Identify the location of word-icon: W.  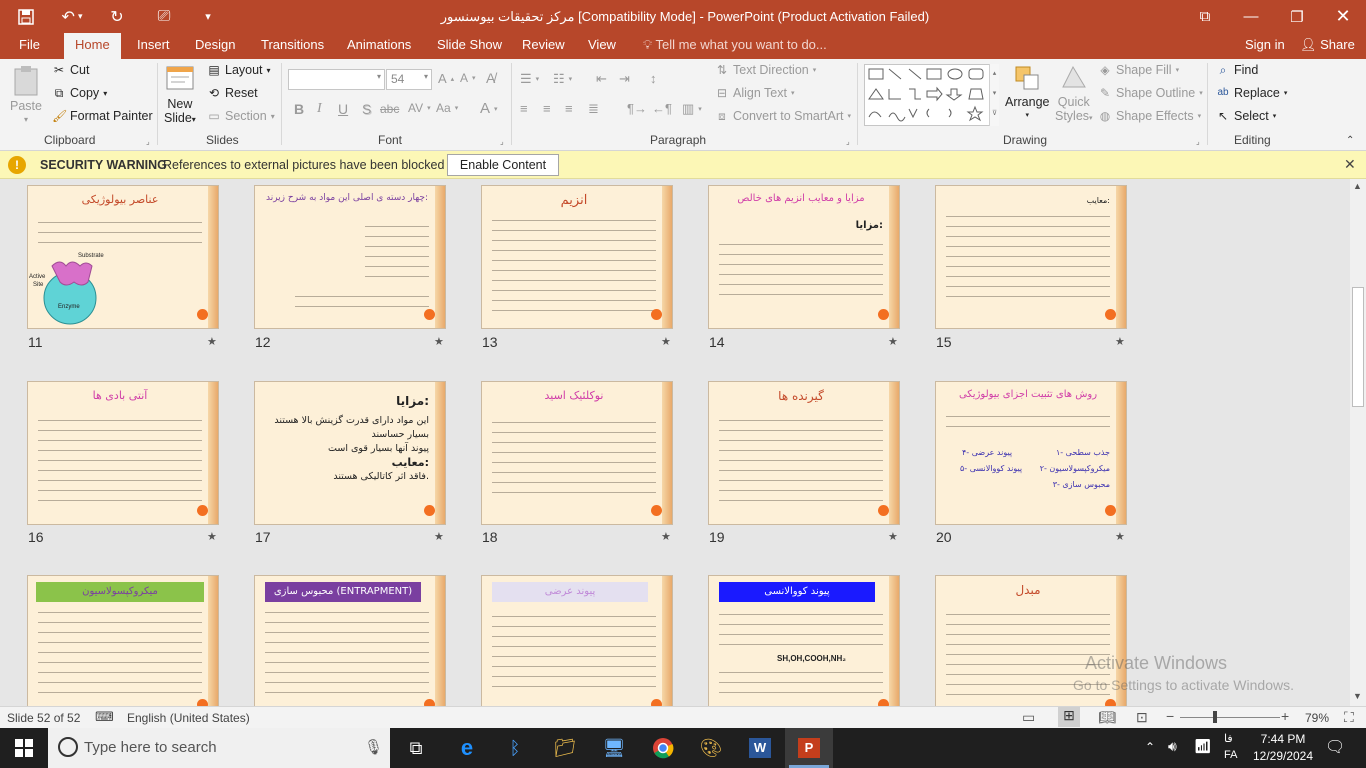
(760, 748).